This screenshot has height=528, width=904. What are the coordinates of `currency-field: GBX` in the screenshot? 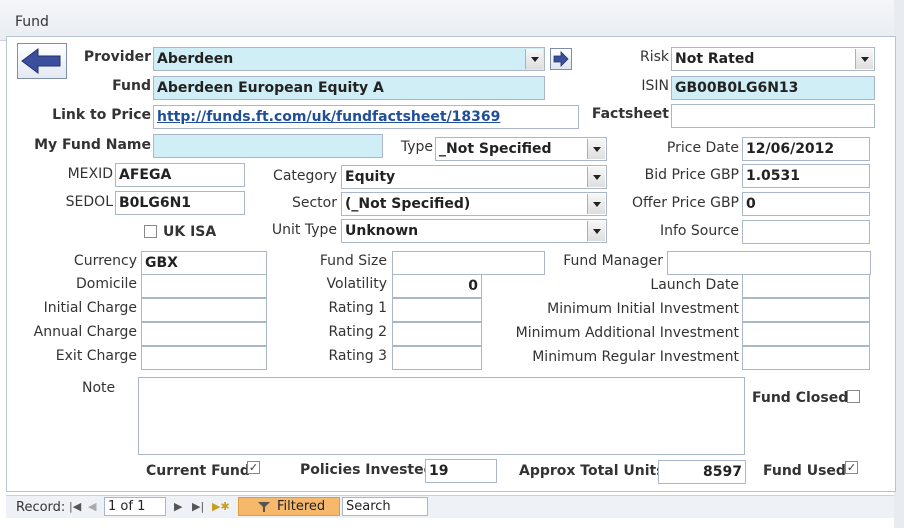 It's located at (204, 263).